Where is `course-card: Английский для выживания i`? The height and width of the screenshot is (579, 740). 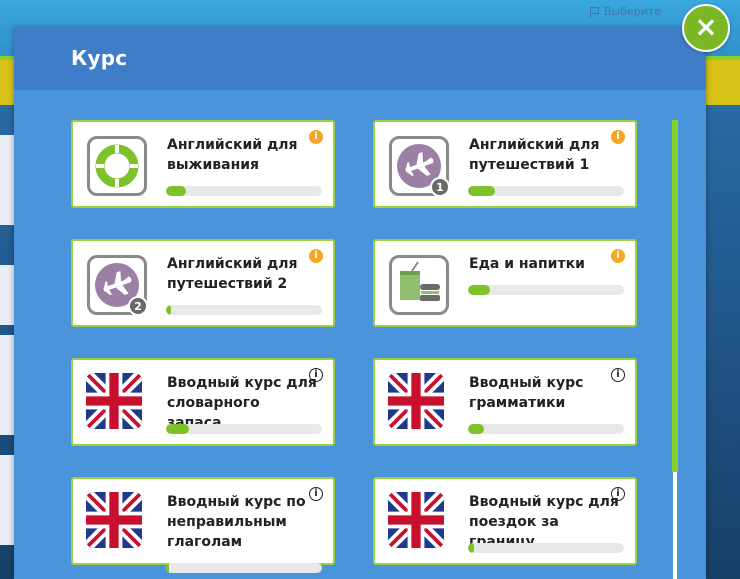 course-card: Английский для выживания i is located at coordinates (203, 164).